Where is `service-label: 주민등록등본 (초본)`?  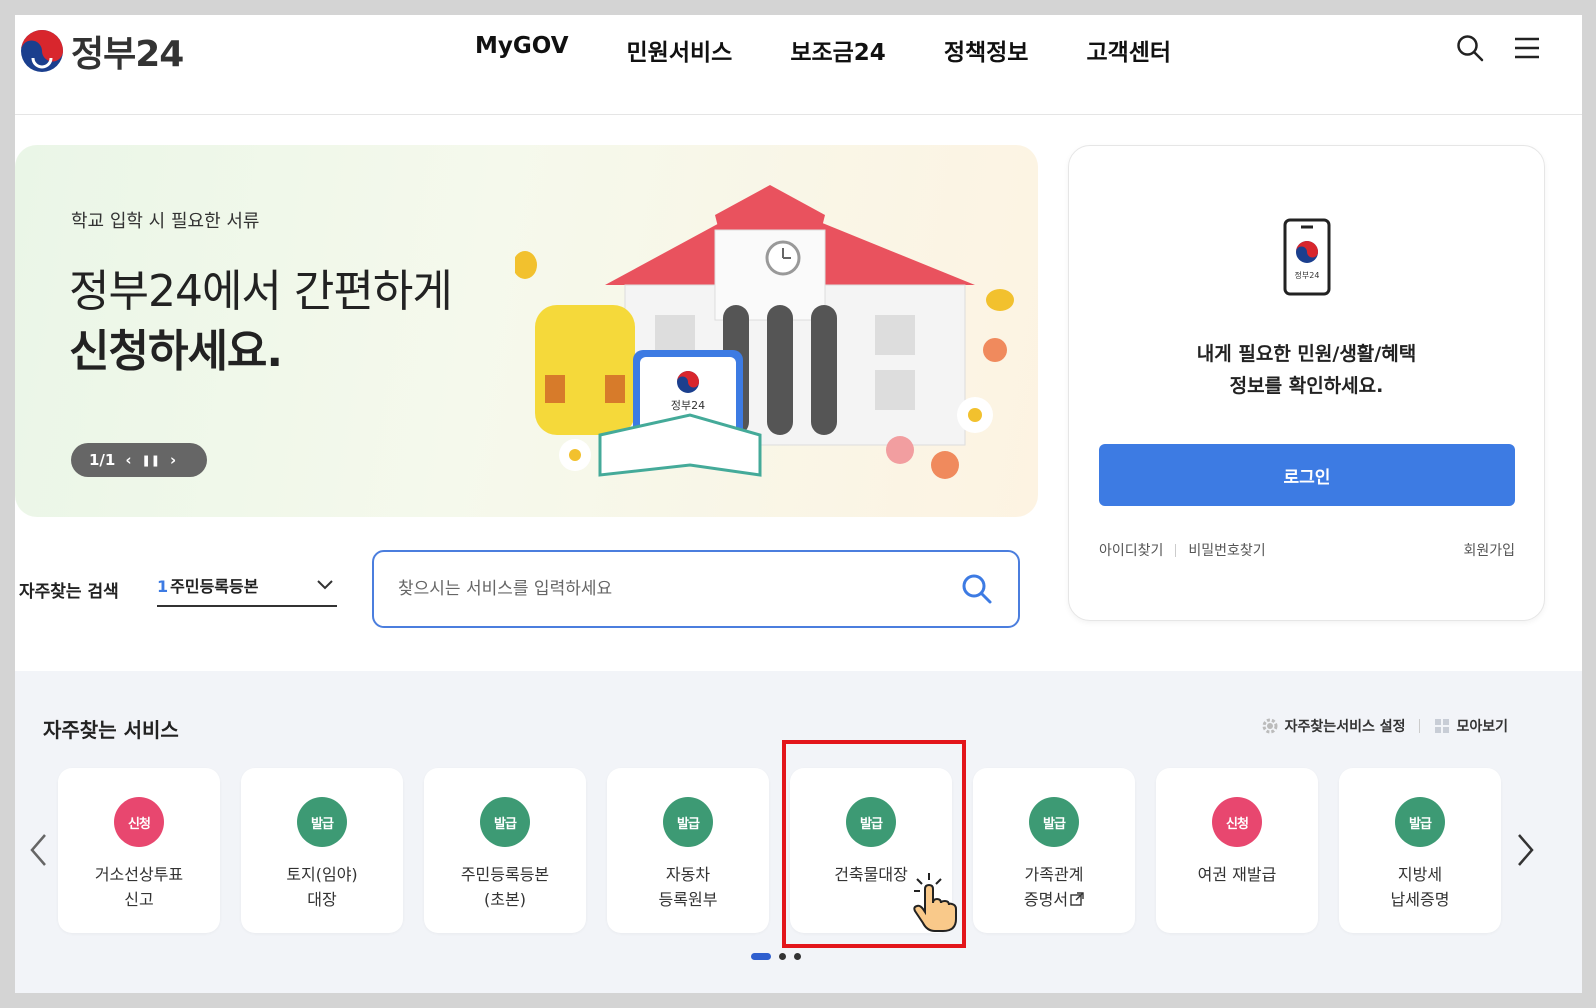
service-label: 주민등록등본 (초본) is located at coordinates (505, 887).